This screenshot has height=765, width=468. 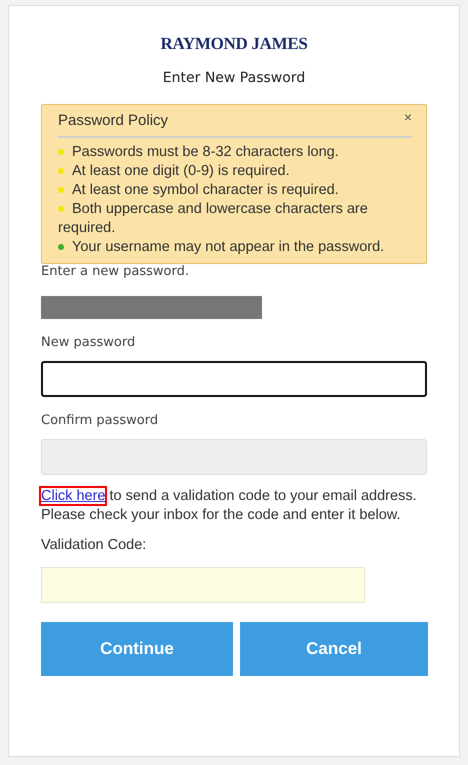 What do you see at coordinates (229, 506) in the screenshot?
I see `validation-instructions: Click here to send a validation code to your email address. Please check your inbox for the code and enter it below.` at bounding box center [229, 506].